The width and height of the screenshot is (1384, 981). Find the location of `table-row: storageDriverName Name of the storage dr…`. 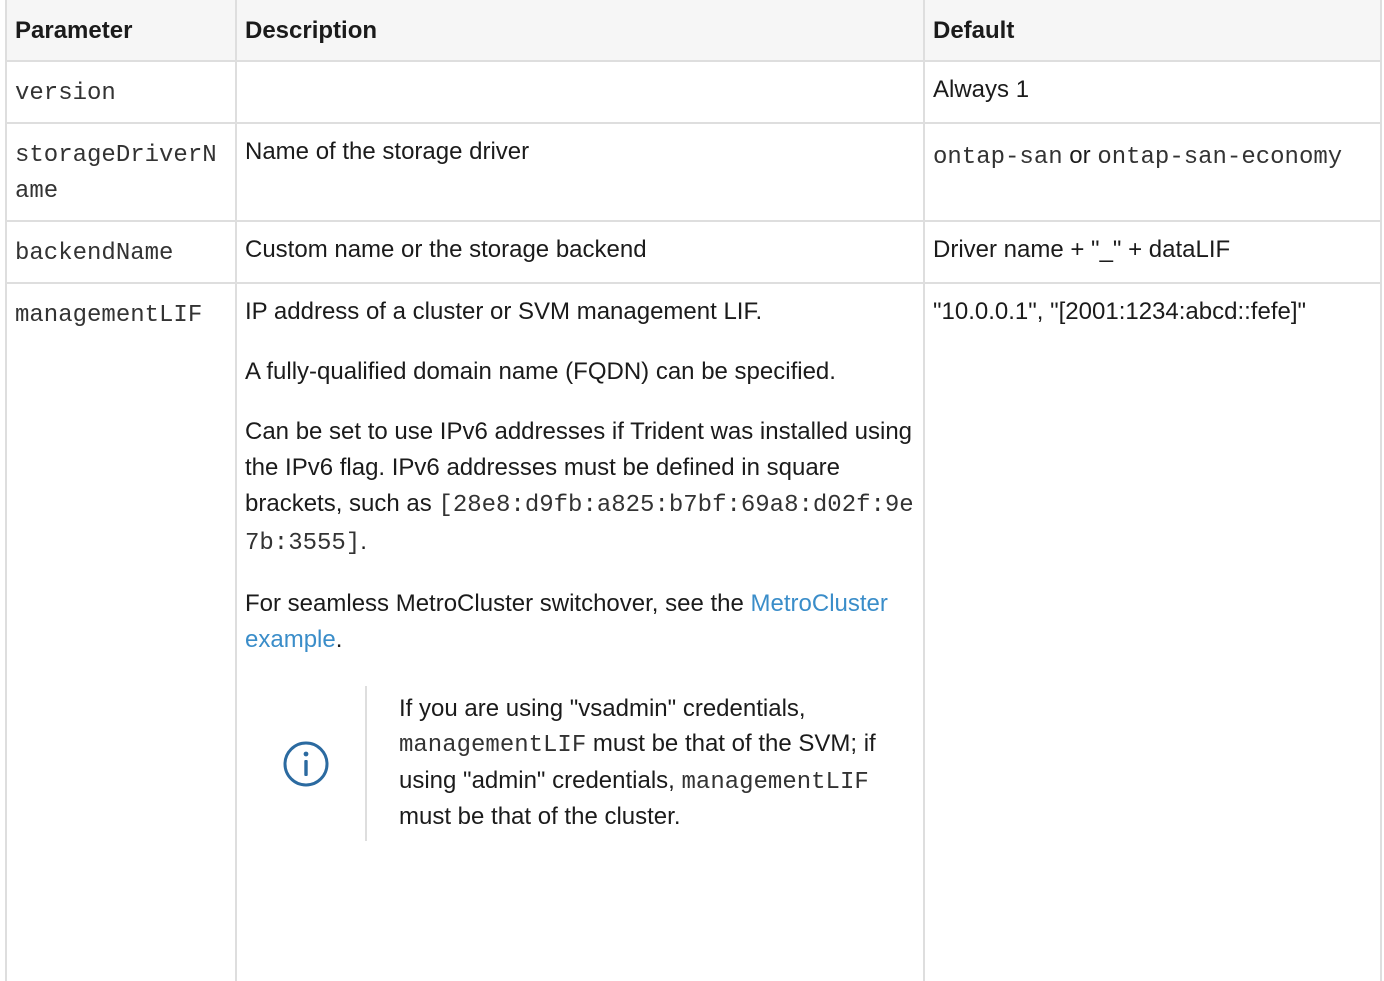

table-row: storageDriverName Name of the storage dr… is located at coordinates (693, 172).